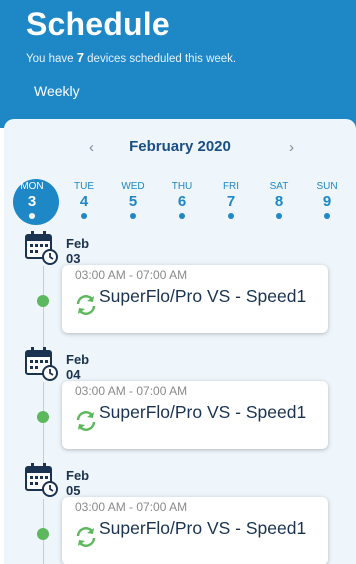 The width and height of the screenshot is (356, 564). Describe the element at coordinates (84, 186) in the screenshot. I see `day-name: TUE` at that location.